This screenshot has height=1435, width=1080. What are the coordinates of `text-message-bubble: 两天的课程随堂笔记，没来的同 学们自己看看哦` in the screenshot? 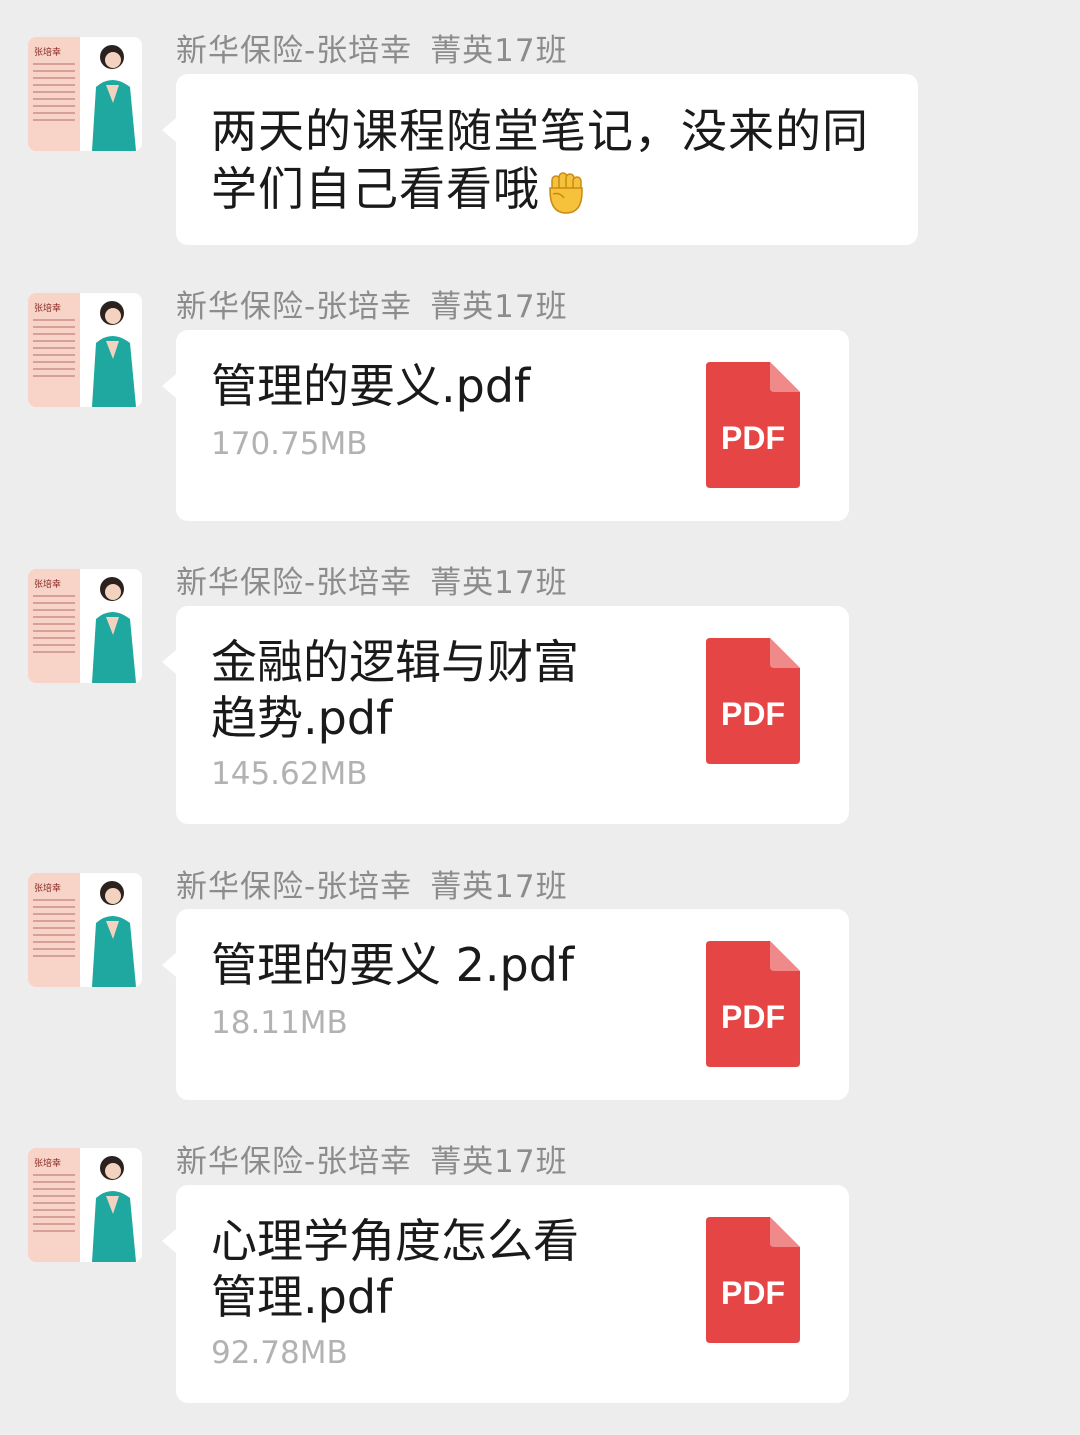 It's located at (540, 159).